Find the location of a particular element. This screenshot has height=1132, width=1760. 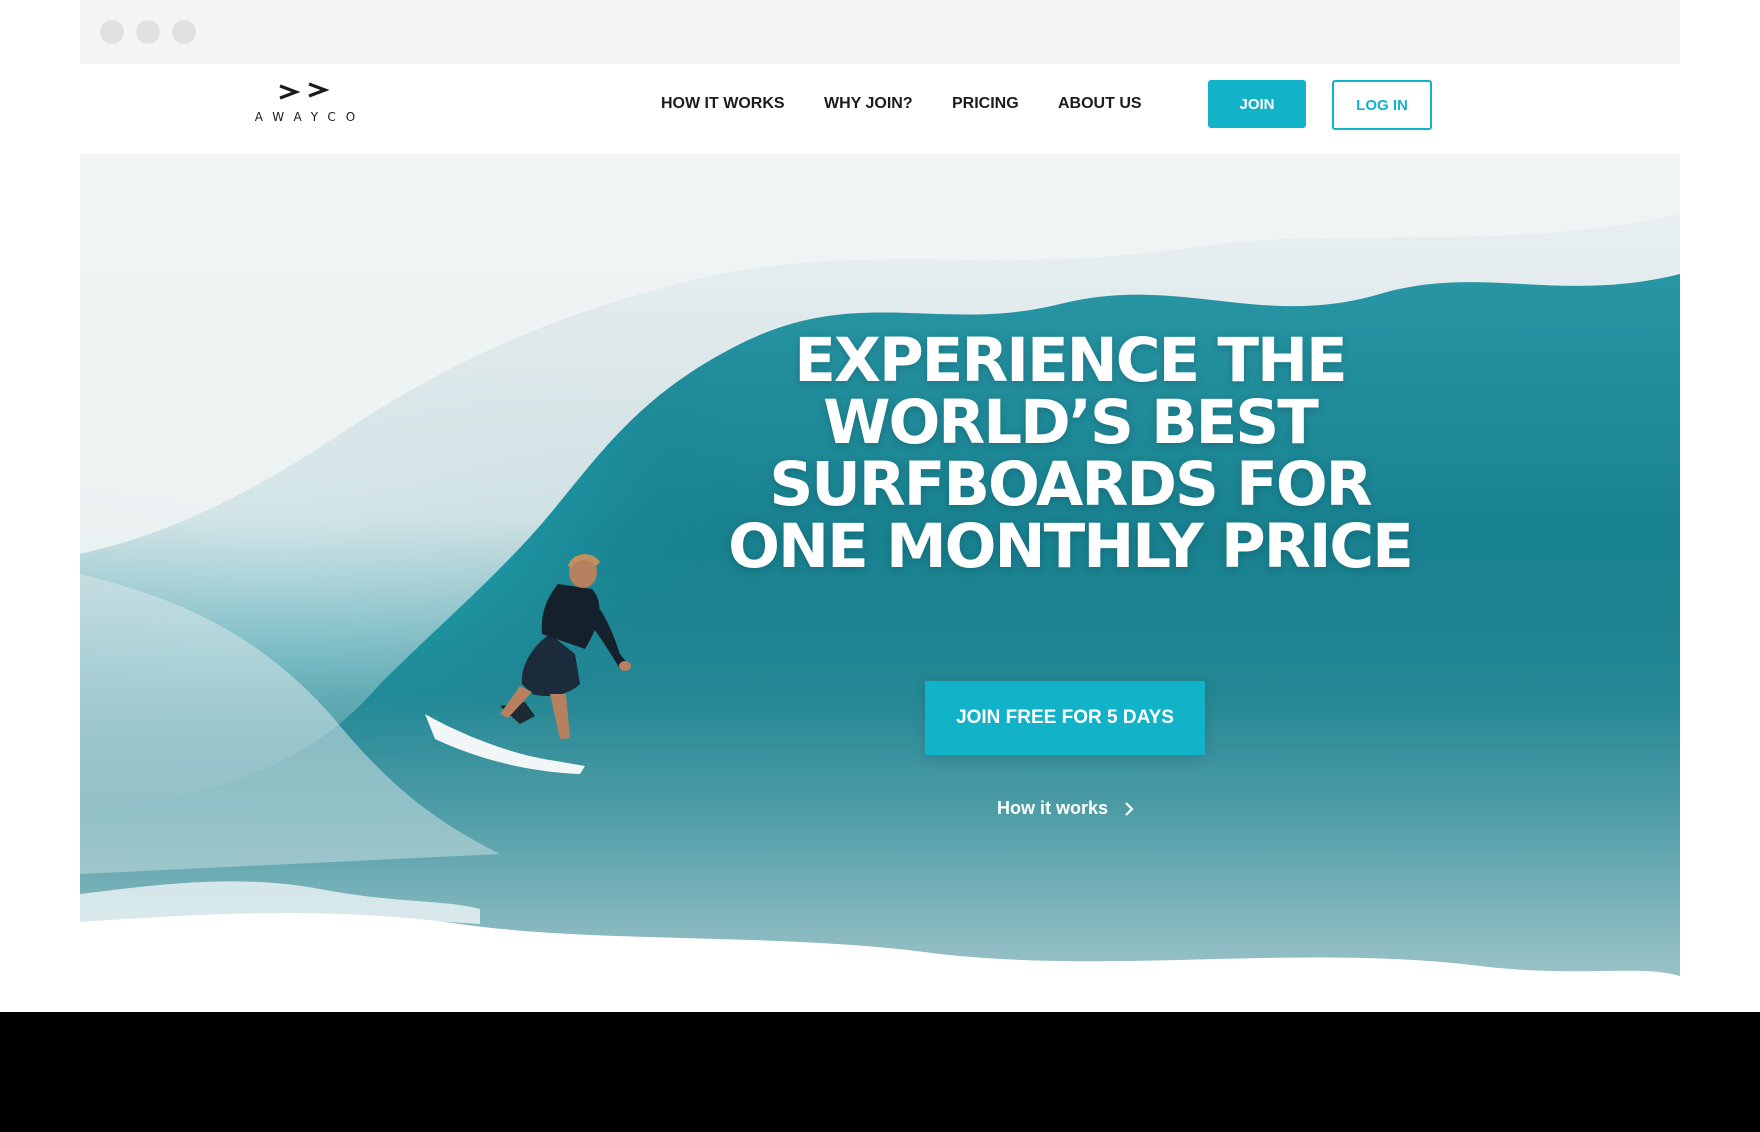

how-it-works-link: How it works is located at coordinates (1066, 808).